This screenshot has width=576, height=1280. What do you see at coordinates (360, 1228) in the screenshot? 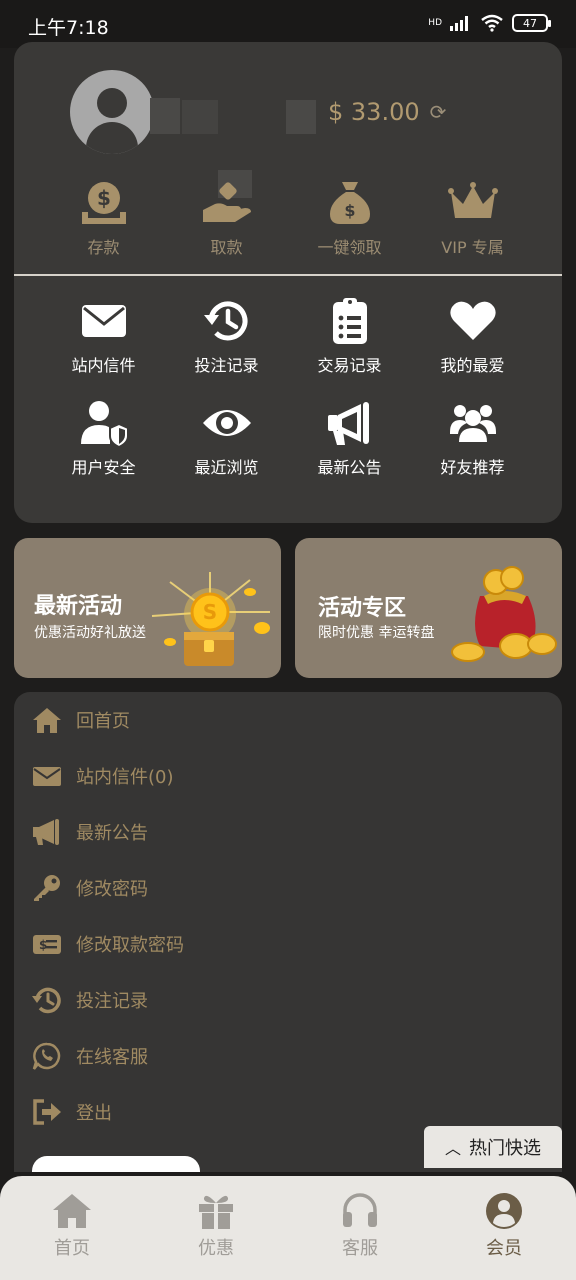
I see `nav-support: 客服` at bounding box center [360, 1228].